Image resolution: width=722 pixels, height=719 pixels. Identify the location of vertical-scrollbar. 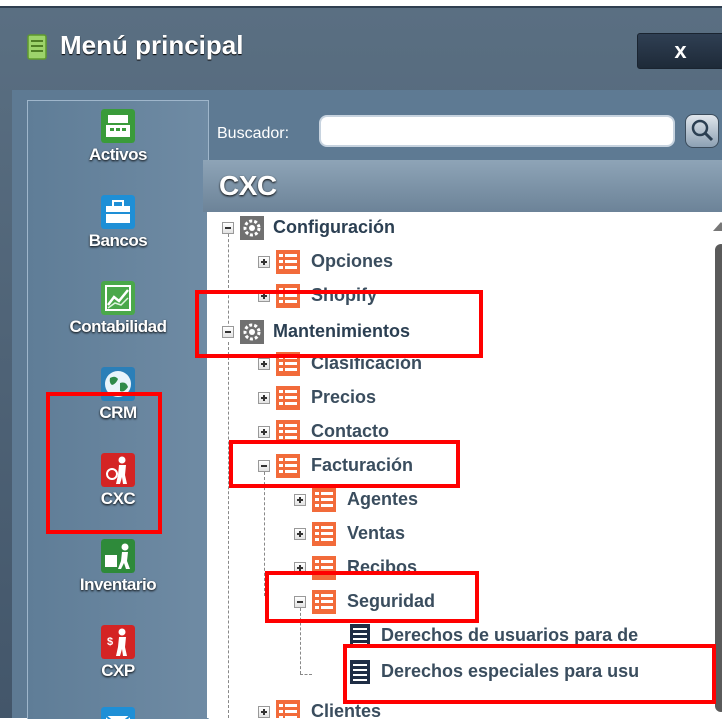
(717, 467).